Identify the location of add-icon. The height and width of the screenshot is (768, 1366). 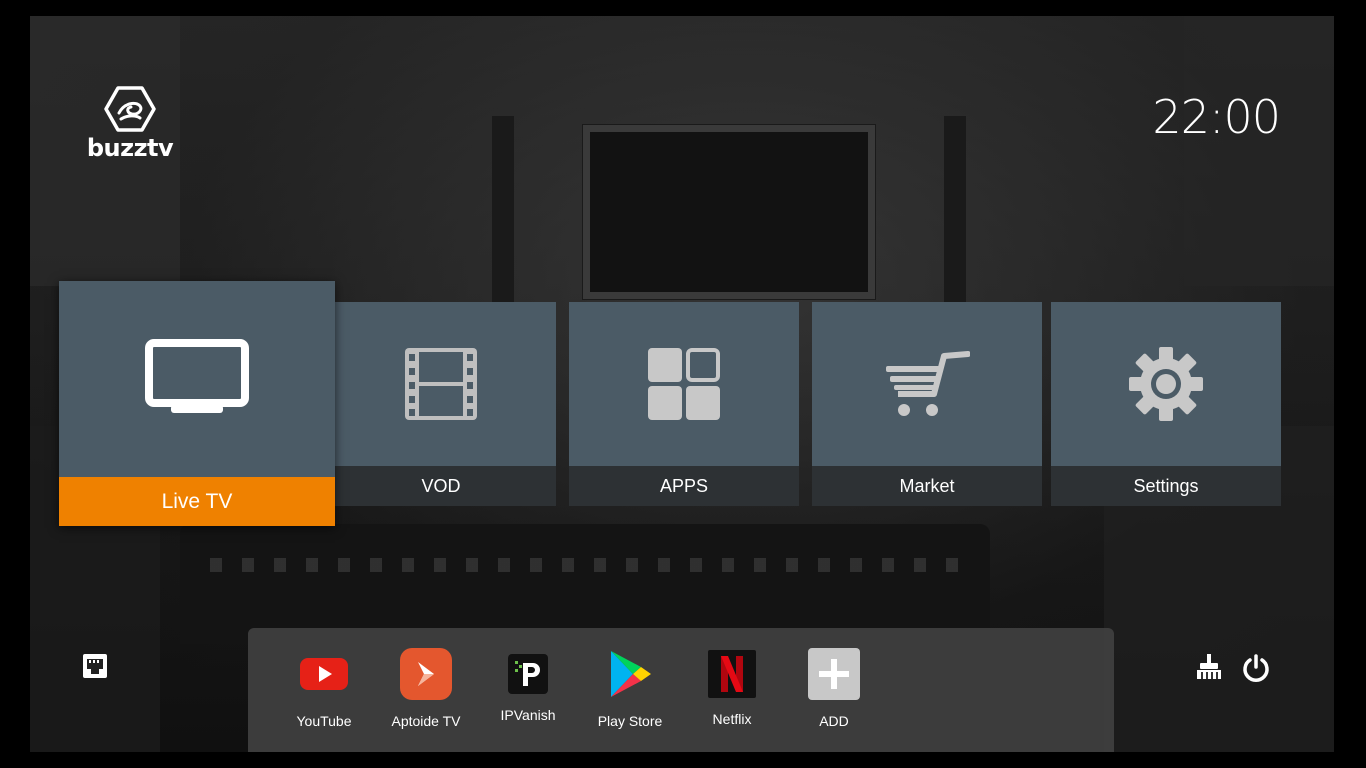
(834, 674).